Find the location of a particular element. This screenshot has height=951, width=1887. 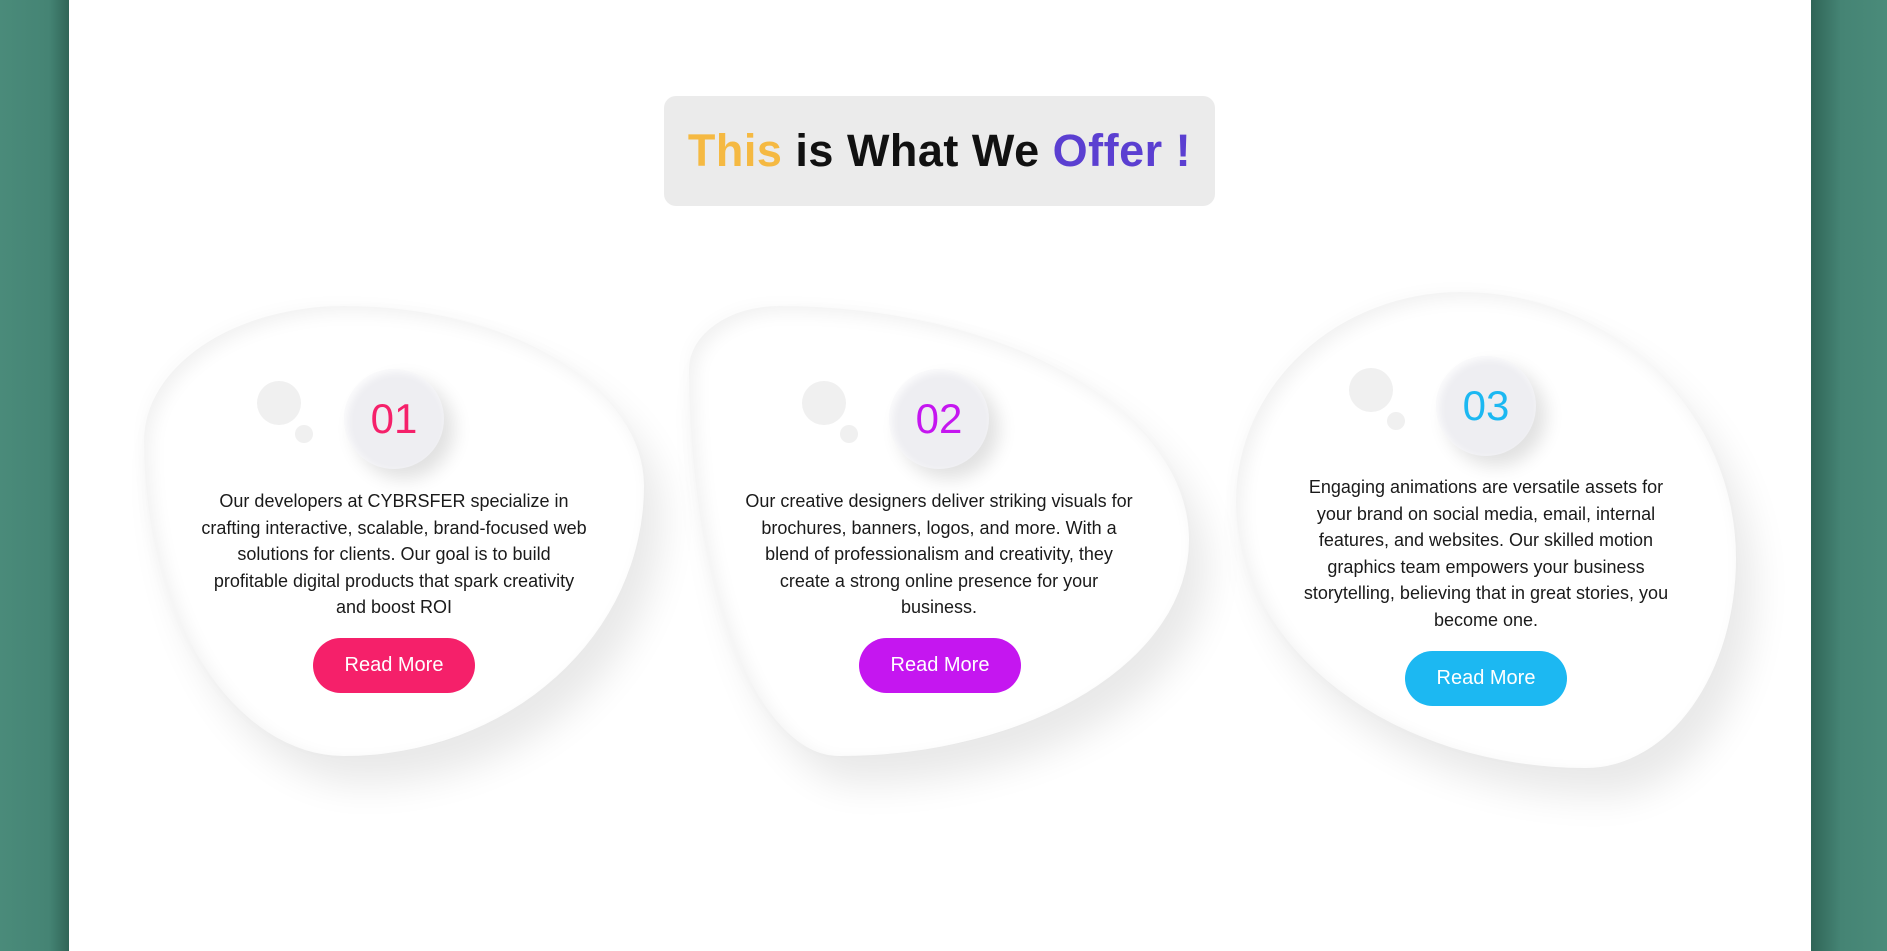

right-background-band is located at coordinates (1848, 475).